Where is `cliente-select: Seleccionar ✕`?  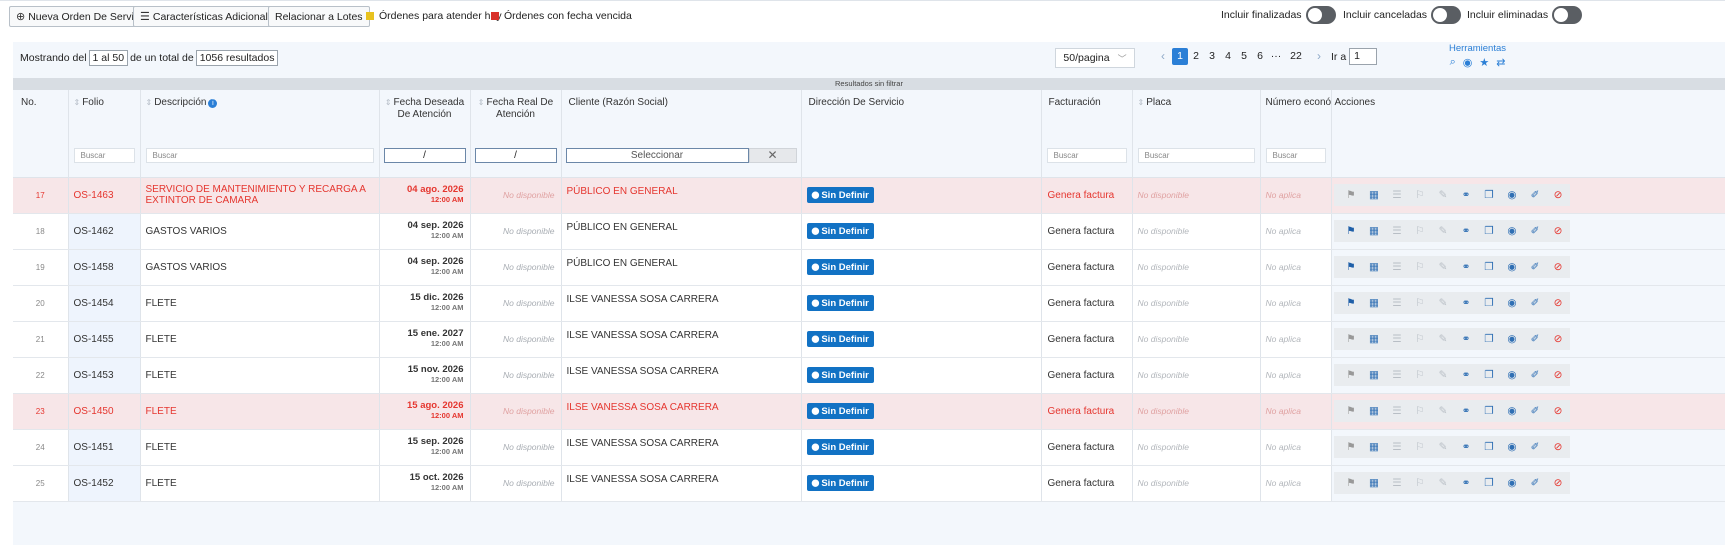 cliente-select: Seleccionar ✕ is located at coordinates (681, 155).